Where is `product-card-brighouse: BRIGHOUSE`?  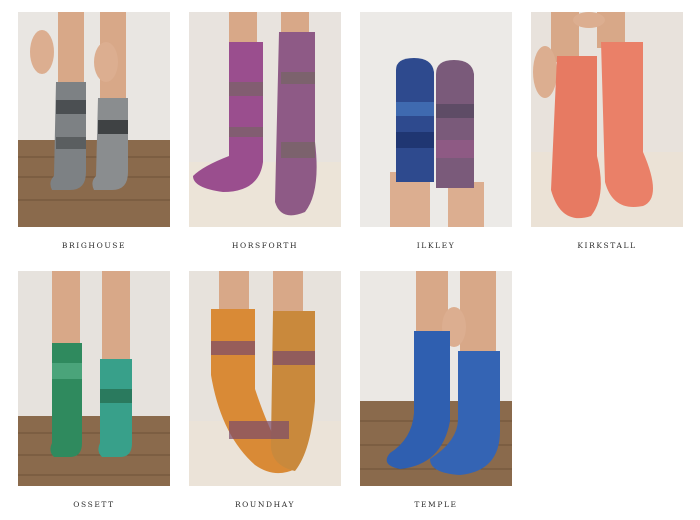
product-card-brighouse: BRIGHOUSE is located at coordinates (94, 131).